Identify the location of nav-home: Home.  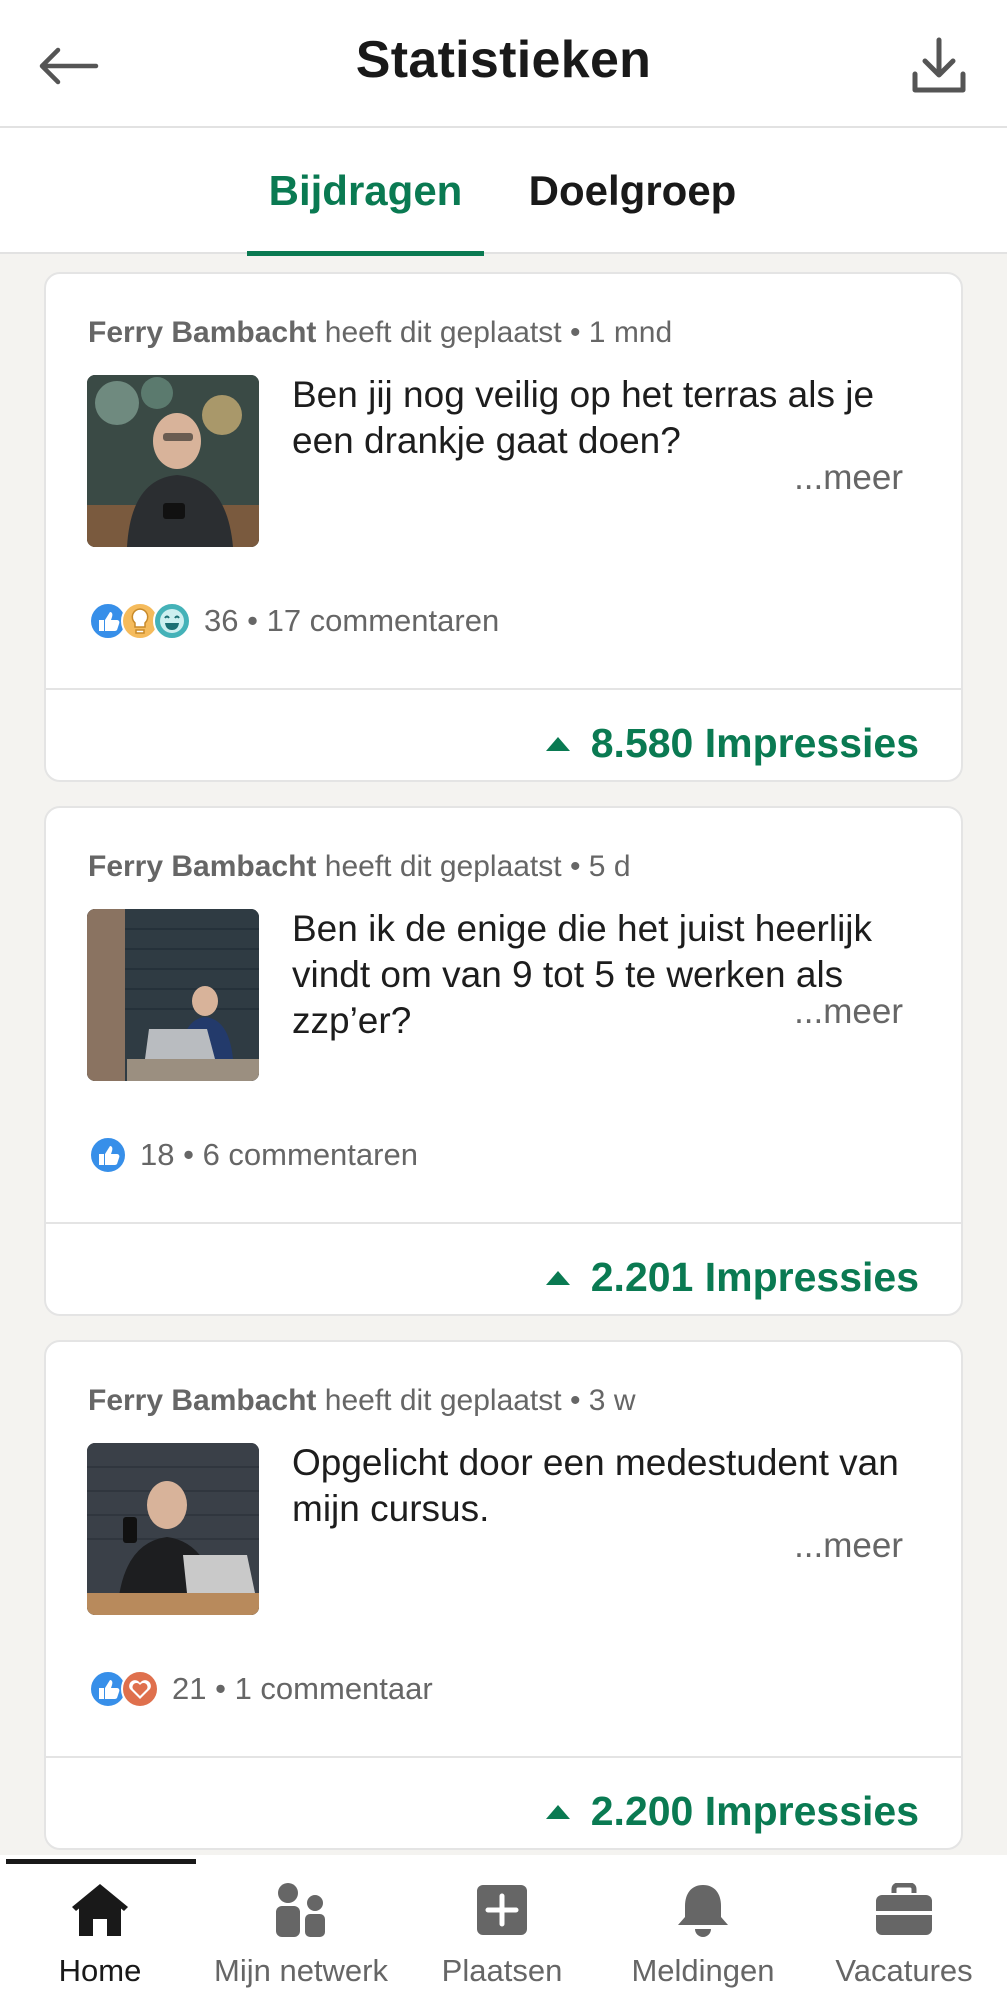
(100, 1935).